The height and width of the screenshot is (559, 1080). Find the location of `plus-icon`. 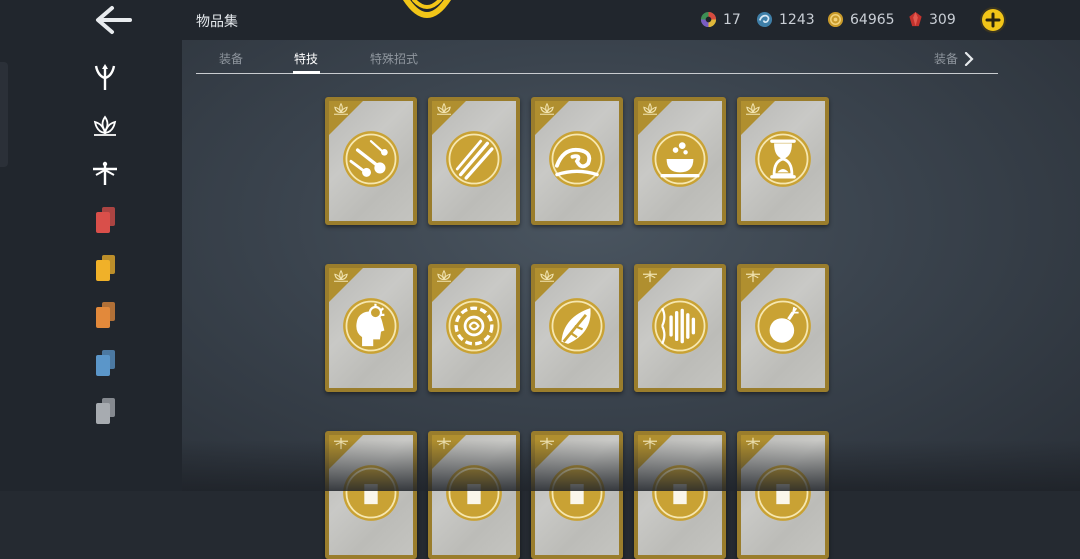

plus-icon is located at coordinates (993, 20).